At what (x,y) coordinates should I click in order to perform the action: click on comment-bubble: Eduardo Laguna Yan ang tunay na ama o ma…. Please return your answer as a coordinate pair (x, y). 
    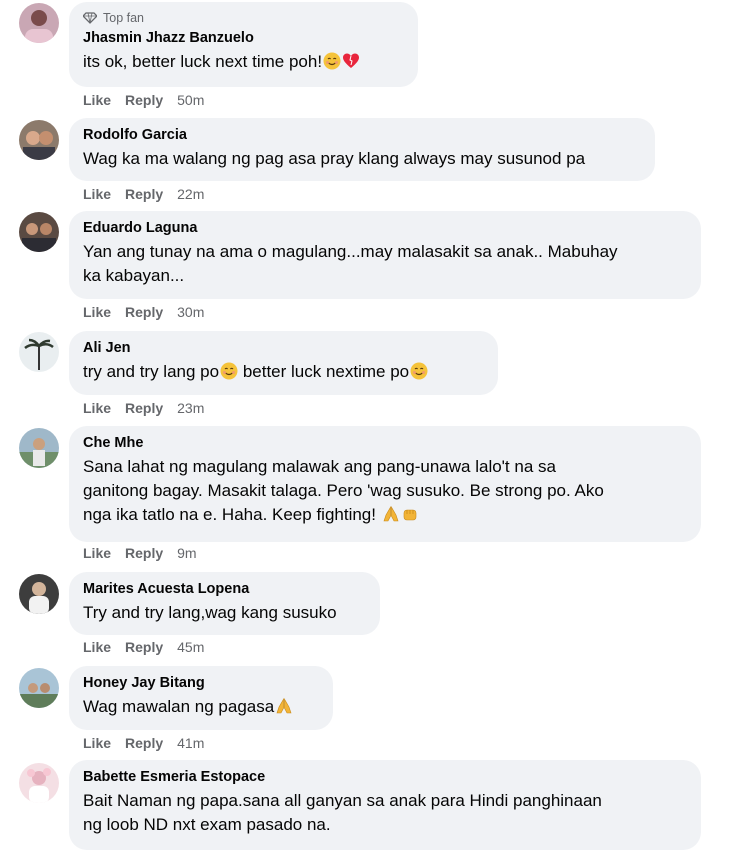
    Looking at the image, I should click on (385, 255).